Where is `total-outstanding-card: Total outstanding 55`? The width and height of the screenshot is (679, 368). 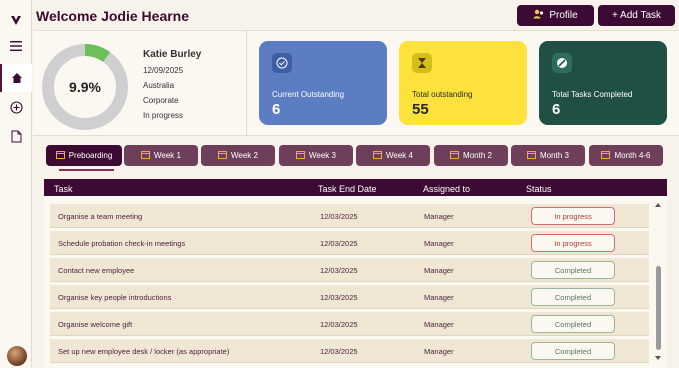
total-outstanding-card: Total outstanding 55 is located at coordinates (463, 83).